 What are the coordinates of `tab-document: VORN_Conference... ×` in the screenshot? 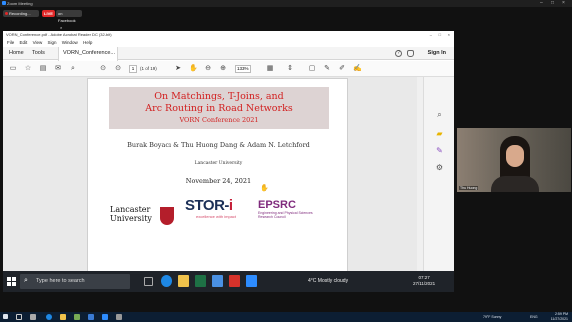 It's located at (88, 58).